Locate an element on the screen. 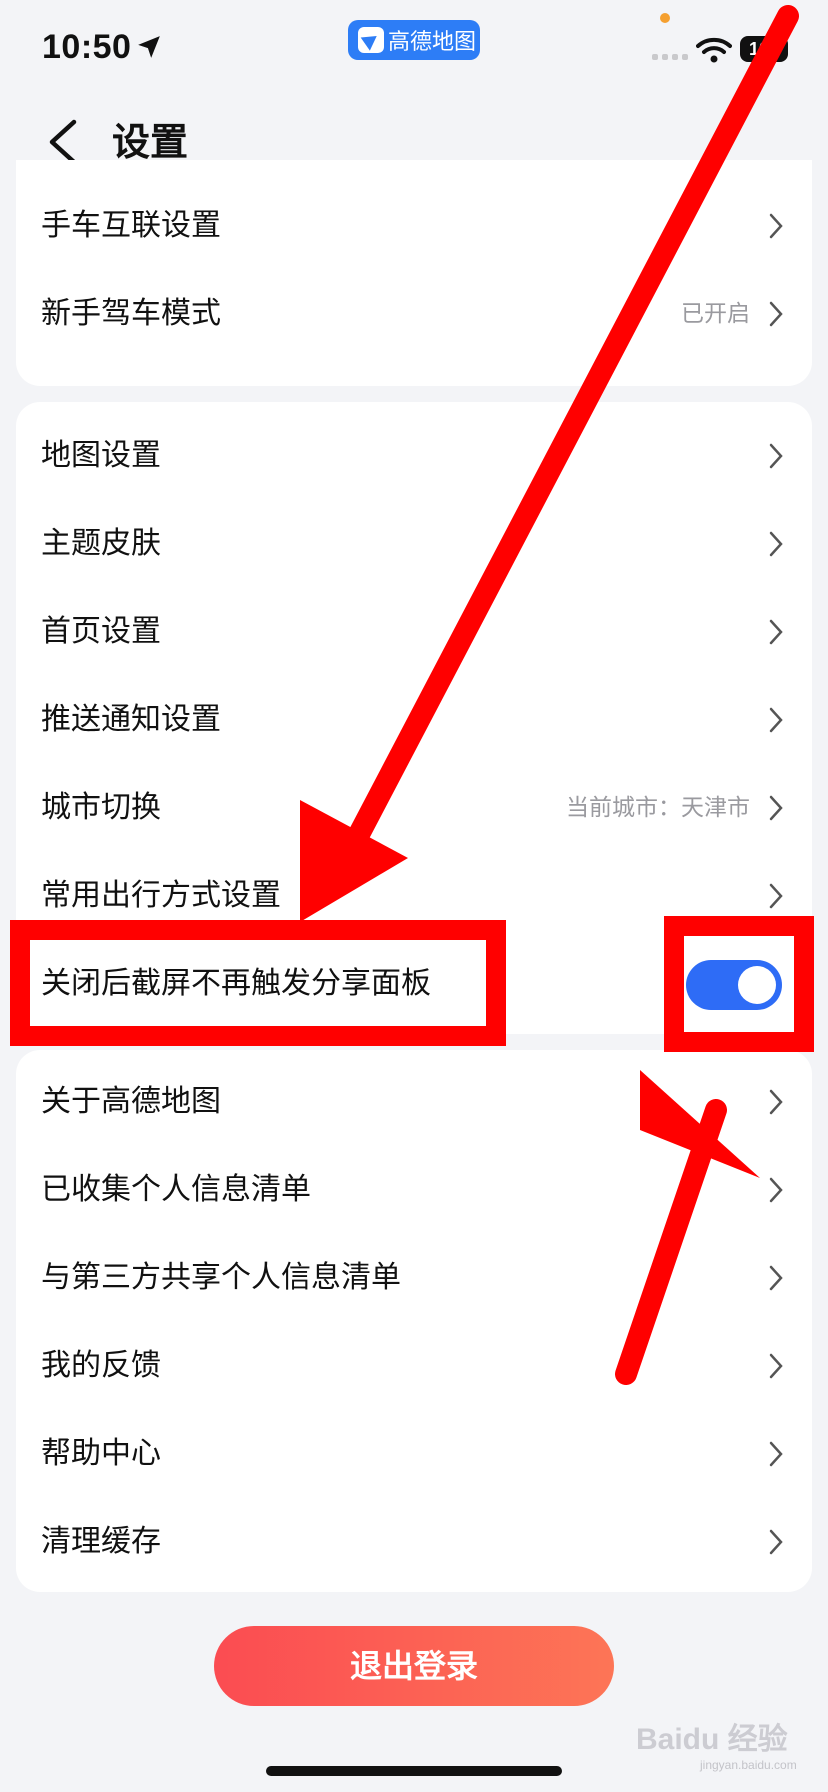 Image resolution: width=828 pixels, height=1792 pixels. privacy-indicator-dot is located at coordinates (665, 18).